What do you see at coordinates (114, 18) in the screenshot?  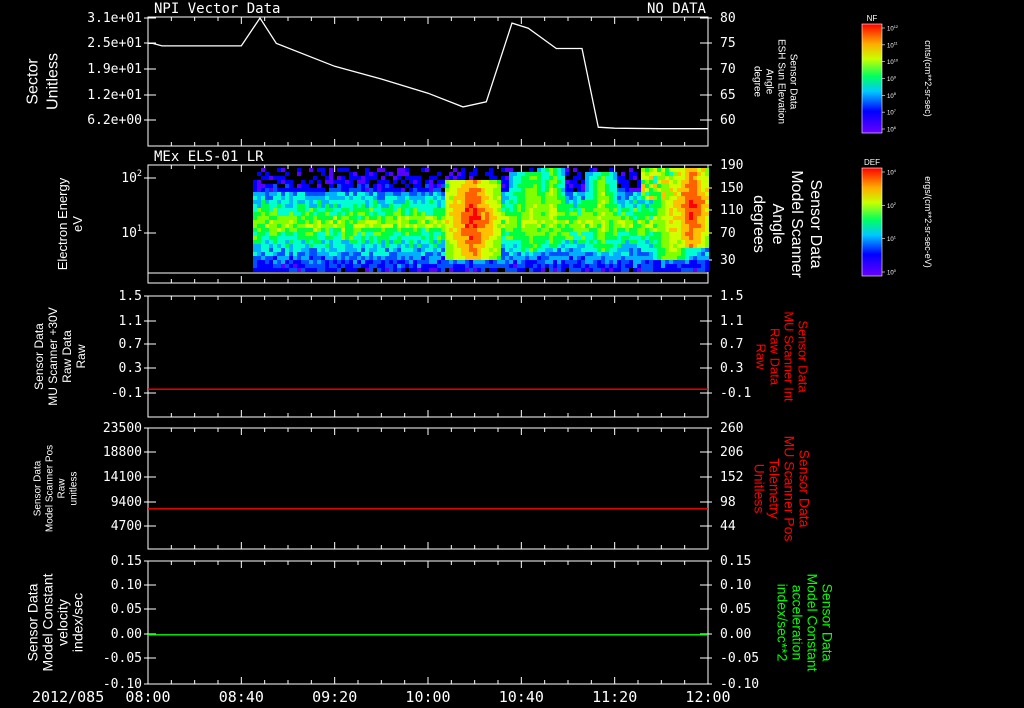 I see `left-tick-label: 3.1e+01` at bounding box center [114, 18].